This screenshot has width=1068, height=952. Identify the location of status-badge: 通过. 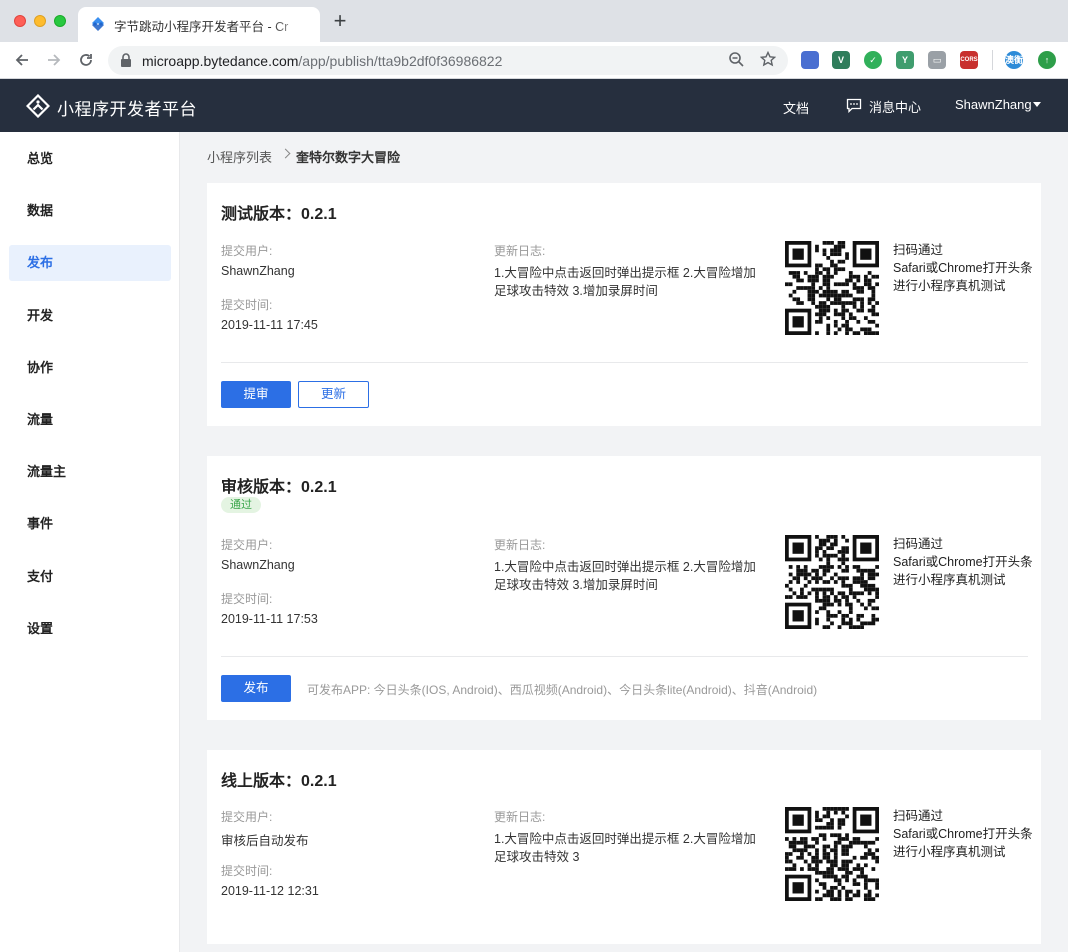
(241, 505).